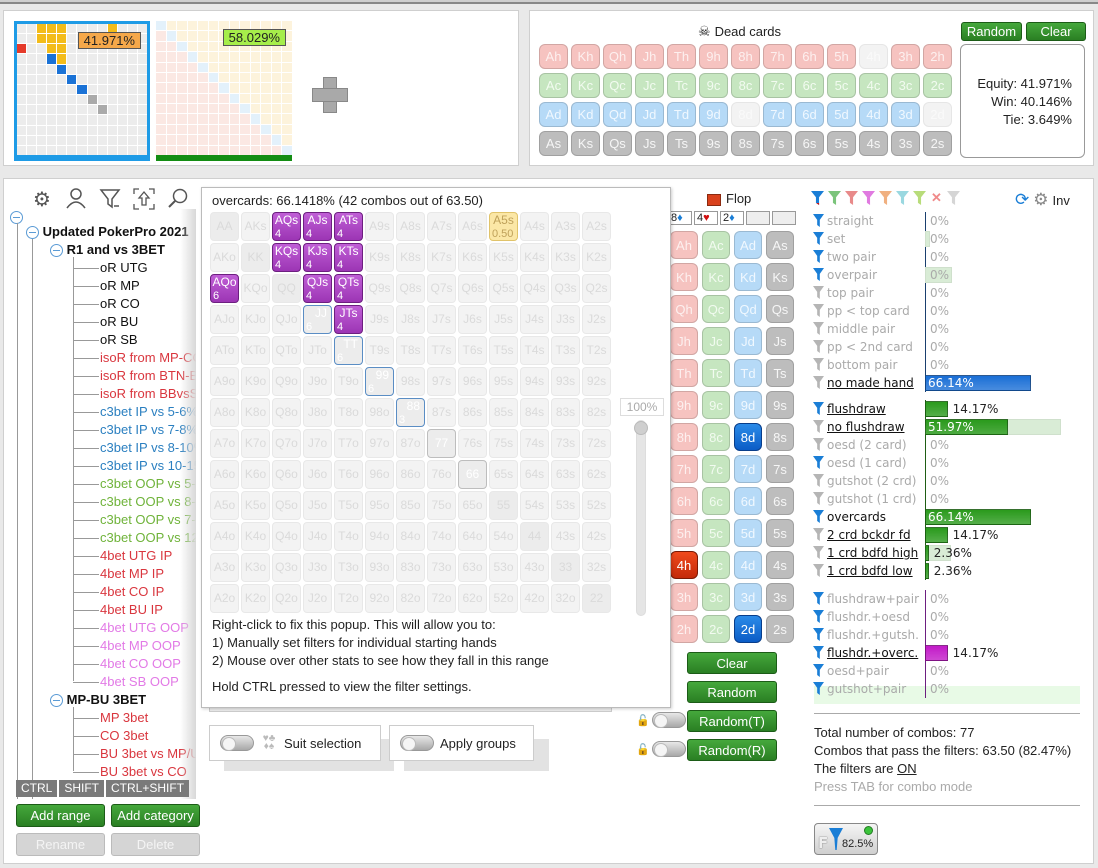 This screenshot has height=868, width=1098. I want to click on flop-card-Ks: Ks, so click(780, 277).